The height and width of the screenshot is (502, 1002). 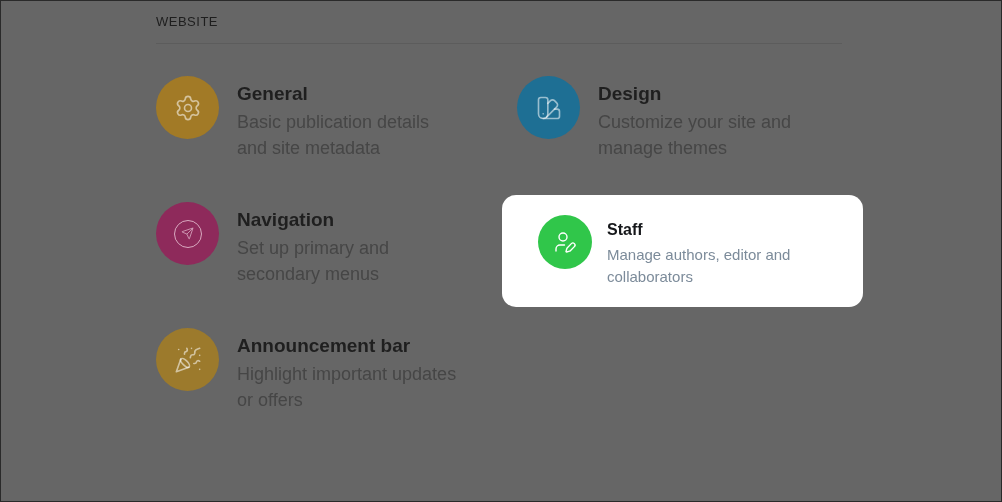 What do you see at coordinates (324, 346) in the screenshot?
I see `item-title: Announcement bar` at bounding box center [324, 346].